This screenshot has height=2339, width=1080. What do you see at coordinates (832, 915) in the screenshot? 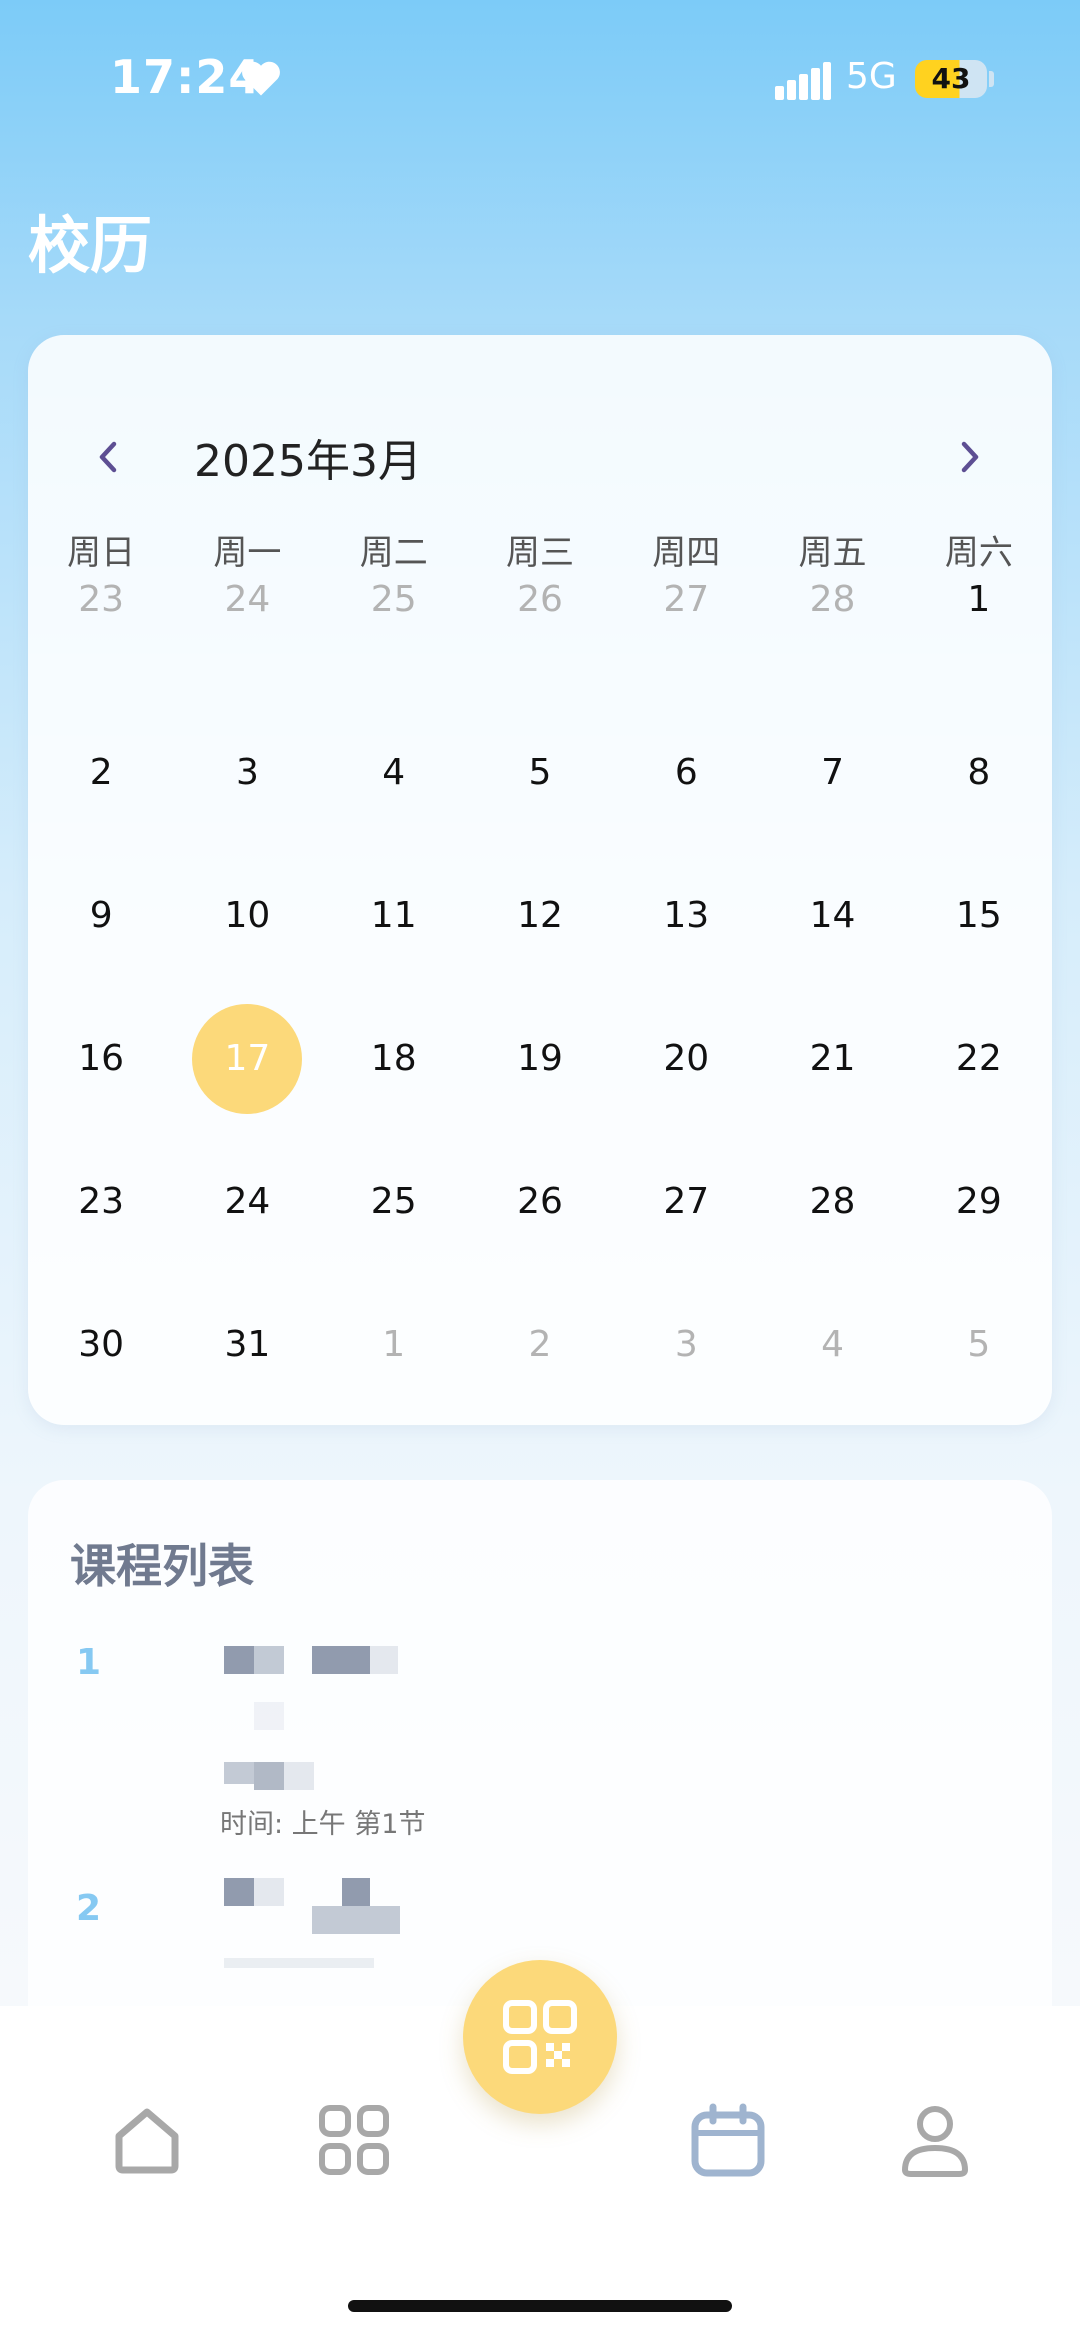
I see `calendar-day-number: 14` at bounding box center [832, 915].